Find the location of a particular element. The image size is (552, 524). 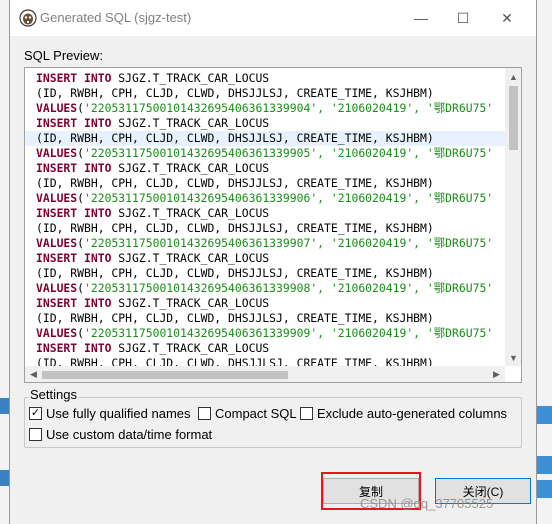

minimize-button: — is located at coordinates (421, 18).